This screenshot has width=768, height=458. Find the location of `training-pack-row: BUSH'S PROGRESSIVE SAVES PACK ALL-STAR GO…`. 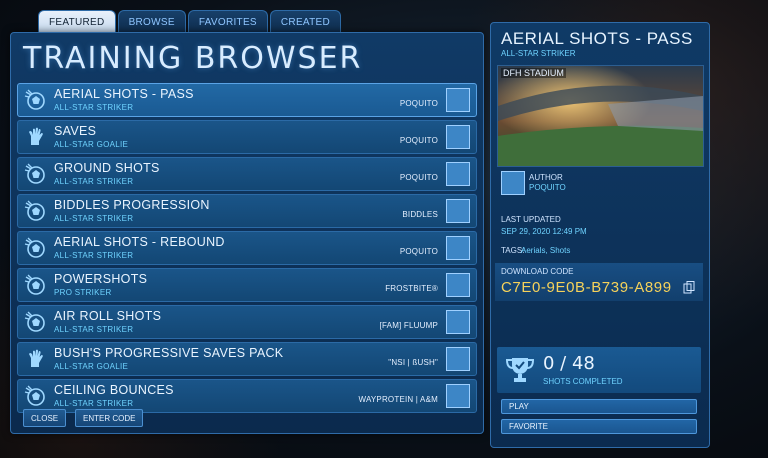

training-pack-row: BUSH'S PROGRESSIVE SAVES PACK ALL-STAR GO… is located at coordinates (247, 359).